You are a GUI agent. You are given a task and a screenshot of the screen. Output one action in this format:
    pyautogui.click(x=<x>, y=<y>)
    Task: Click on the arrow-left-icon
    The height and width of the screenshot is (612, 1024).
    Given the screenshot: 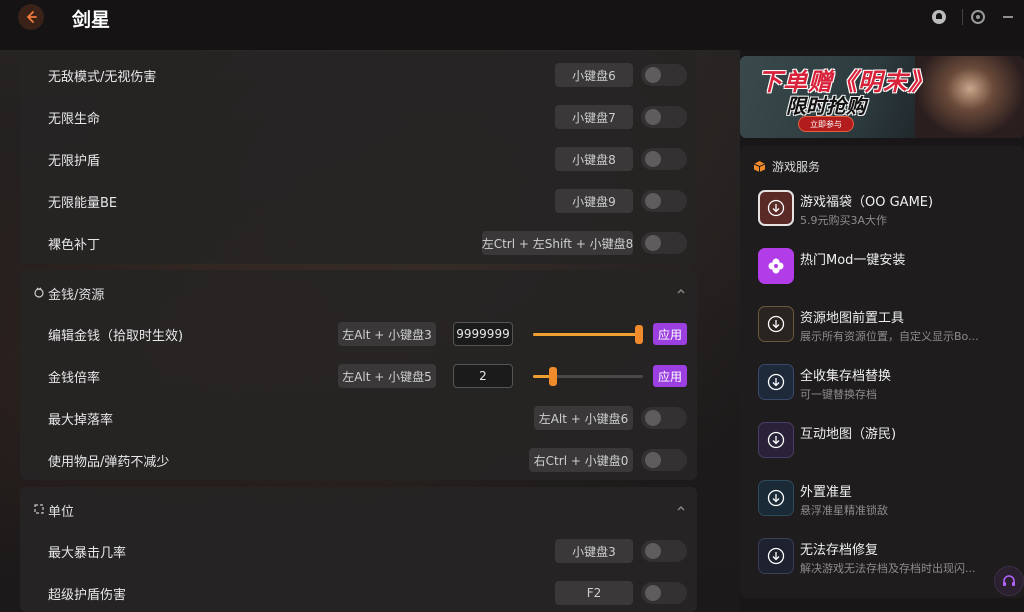 What is the action you would take?
    pyautogui.click(x=31, y=17)
    